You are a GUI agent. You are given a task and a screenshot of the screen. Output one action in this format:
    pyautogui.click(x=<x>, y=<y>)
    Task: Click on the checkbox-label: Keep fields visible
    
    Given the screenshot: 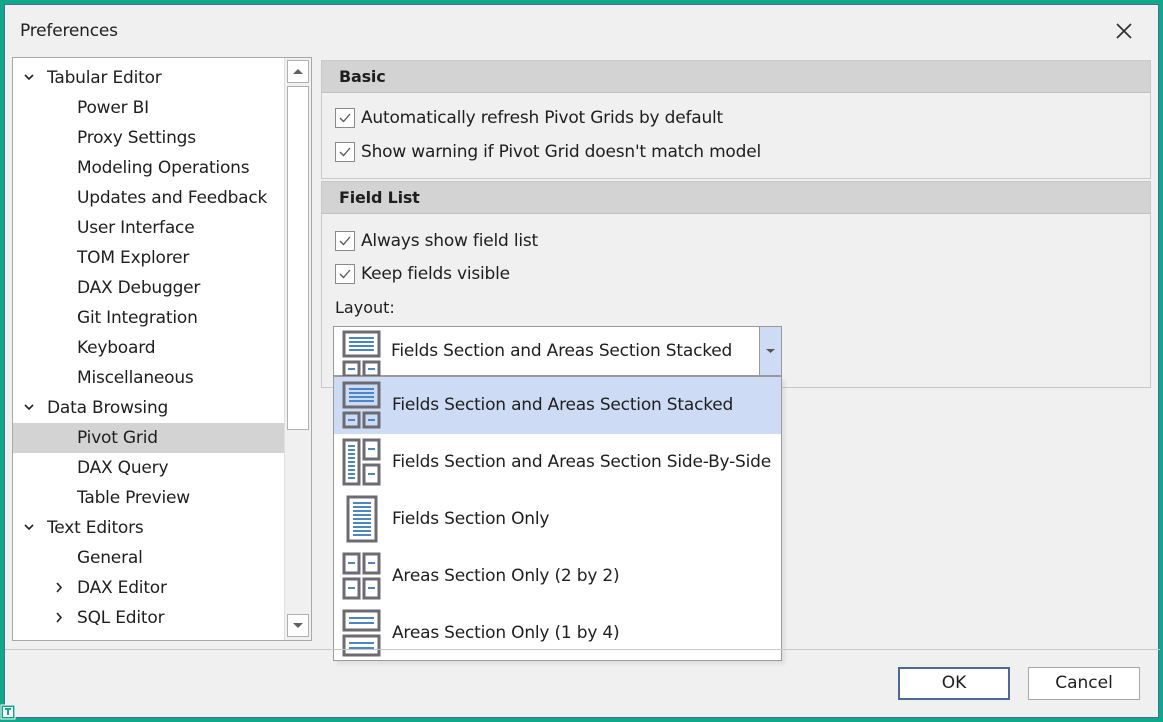 What is the action you would take?
    pyautogui.click(x=435, y=274)
    